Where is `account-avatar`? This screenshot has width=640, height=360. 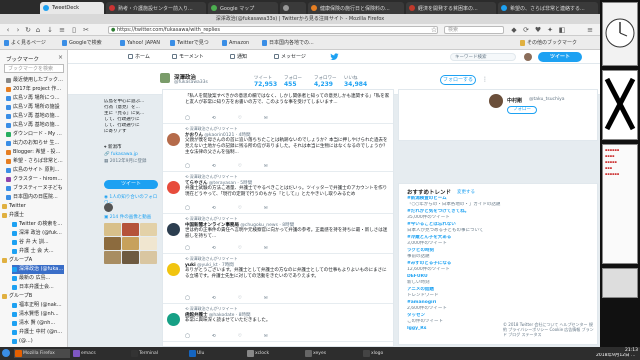 account-avatar is located at coordinates (528, 57).